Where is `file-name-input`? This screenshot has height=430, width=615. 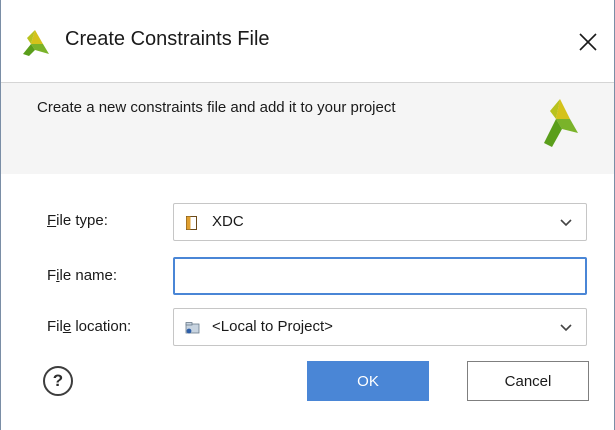 file-name-input is located at coordinates (380, 276).